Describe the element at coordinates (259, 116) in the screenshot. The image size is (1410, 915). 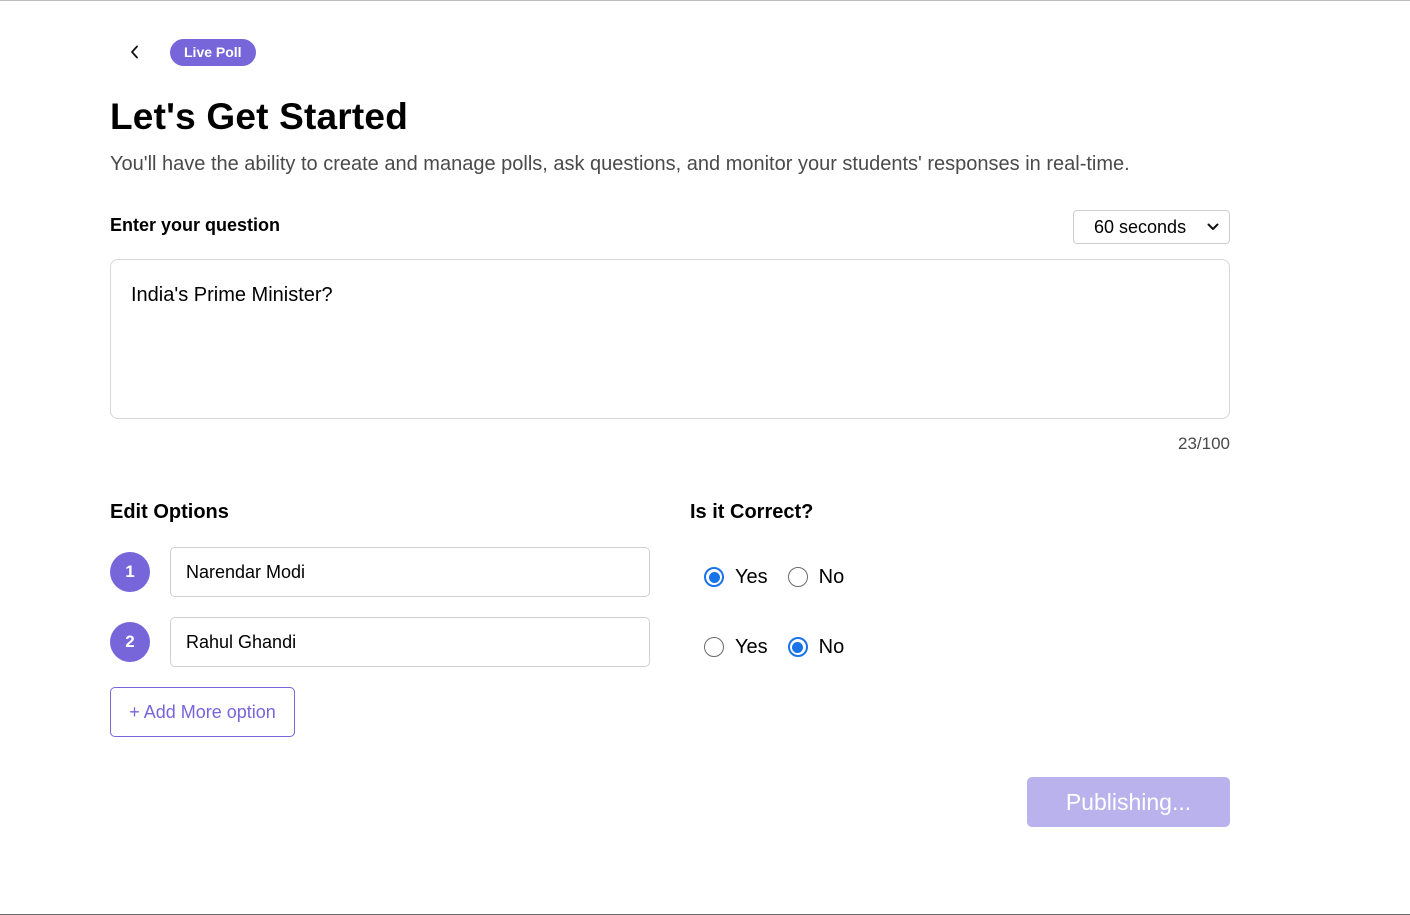
I see `page-title: Let's Get Started` at that location.